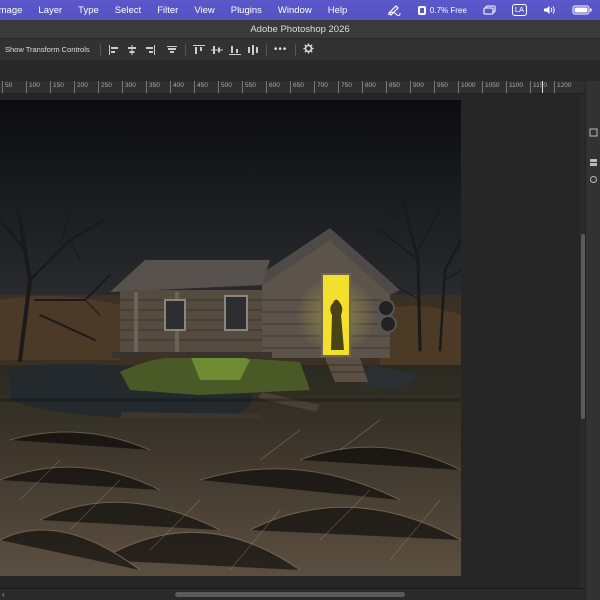  Describe the element at coordinates (45, 49) in the screenshot. I see `show-transform-controls-label: Show Transform Controls` at that location.